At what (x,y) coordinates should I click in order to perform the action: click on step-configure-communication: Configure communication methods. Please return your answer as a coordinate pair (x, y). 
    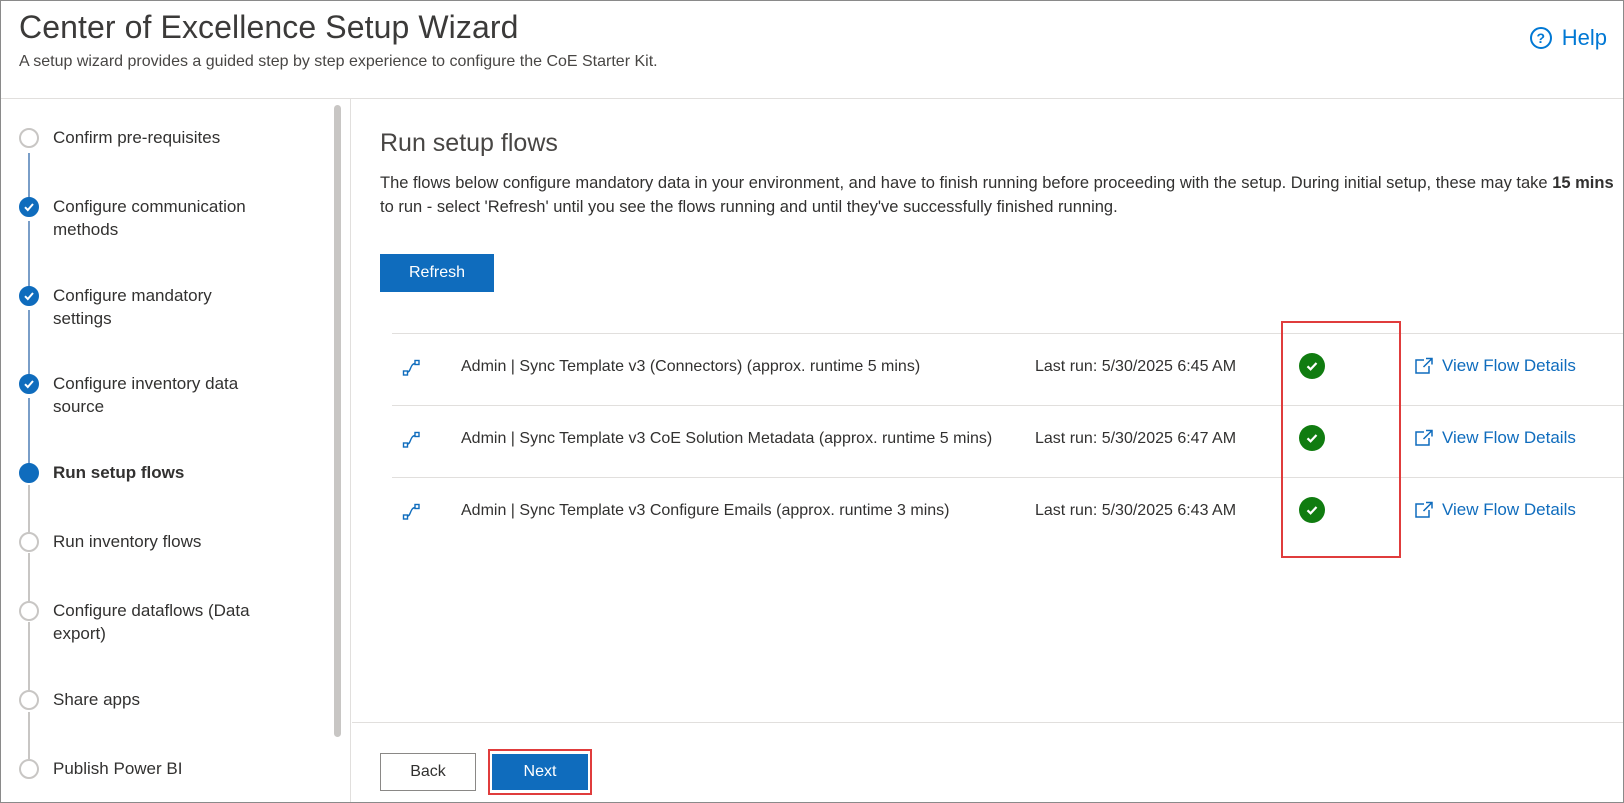
    Looking at the image, I should click on (159, 219).